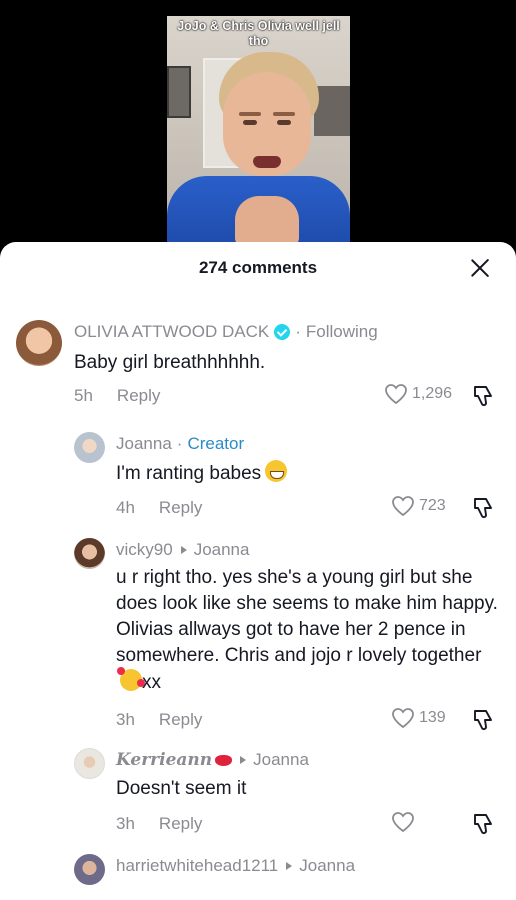  I want to click on verified-icon, so click(282, 332).